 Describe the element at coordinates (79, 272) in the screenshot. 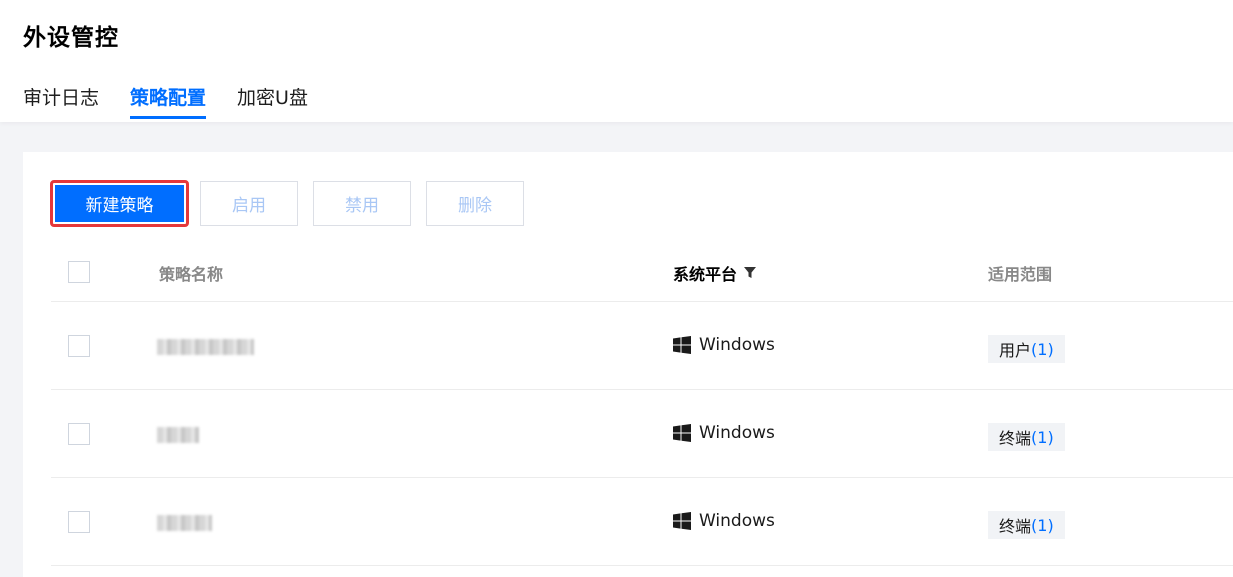

I see `select-all-checkbox` at that location.